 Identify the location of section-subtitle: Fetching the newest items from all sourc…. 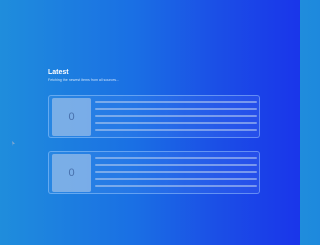
(84, 80).